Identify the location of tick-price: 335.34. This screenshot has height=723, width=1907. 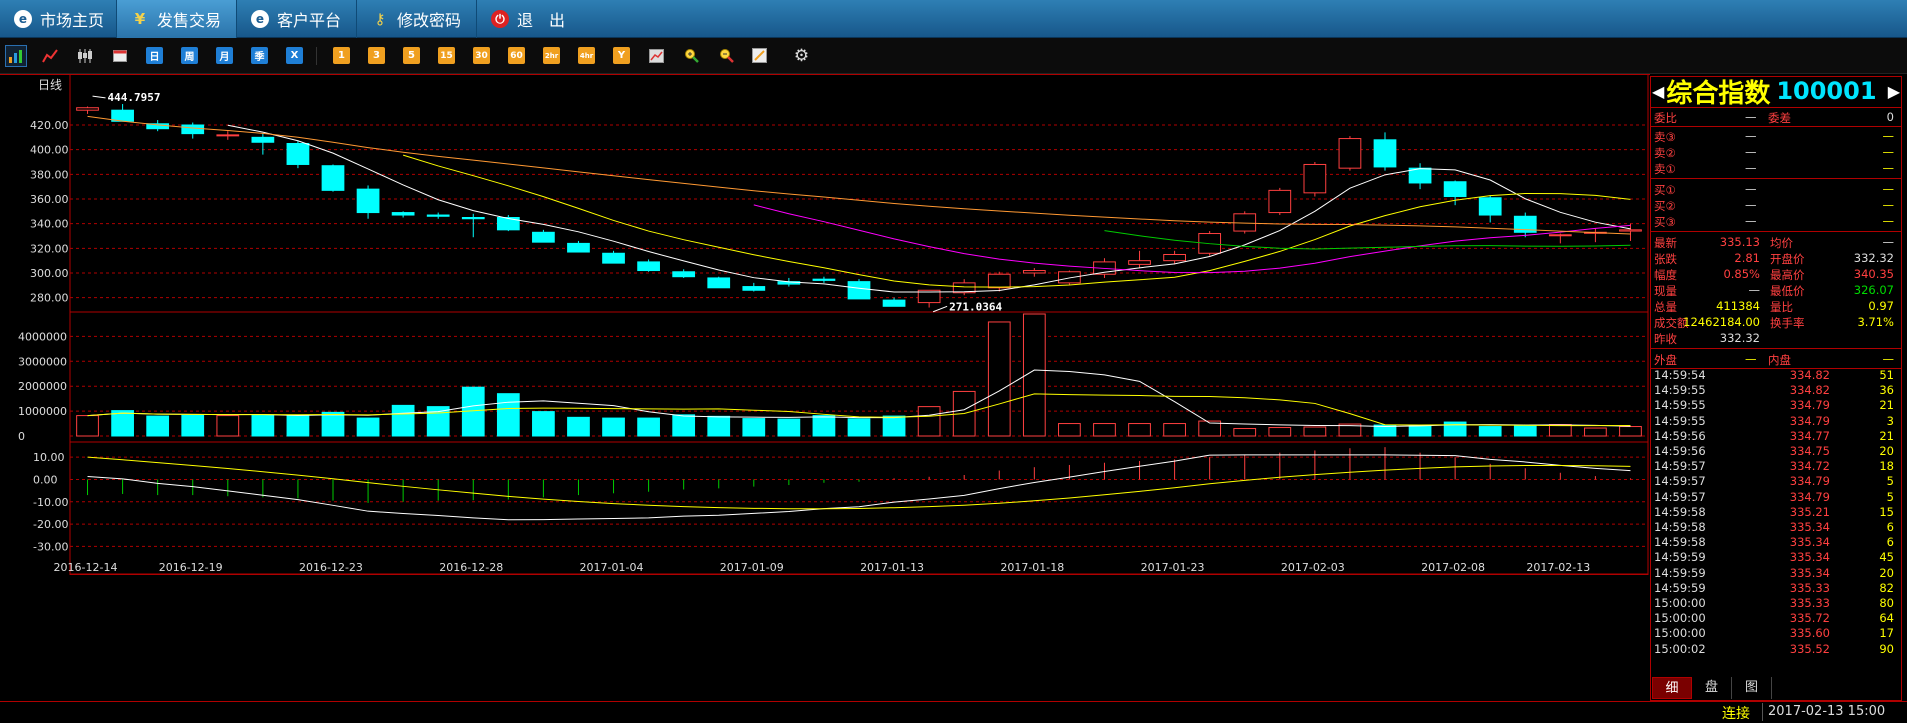
(1809, 527).